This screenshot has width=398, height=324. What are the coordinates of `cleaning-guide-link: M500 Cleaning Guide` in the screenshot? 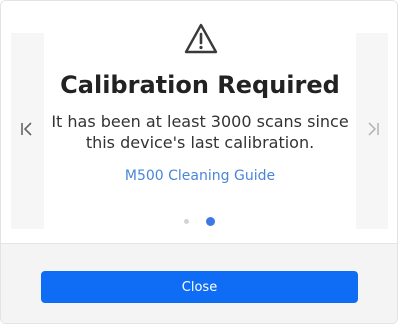 It's located at (199, 176).